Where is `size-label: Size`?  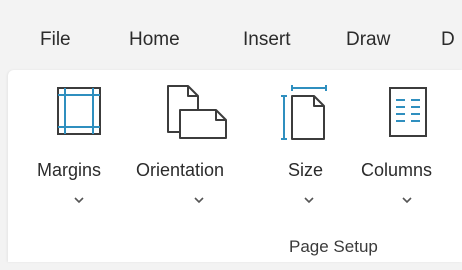 size-label: Size is located at coordinates (306, 170).